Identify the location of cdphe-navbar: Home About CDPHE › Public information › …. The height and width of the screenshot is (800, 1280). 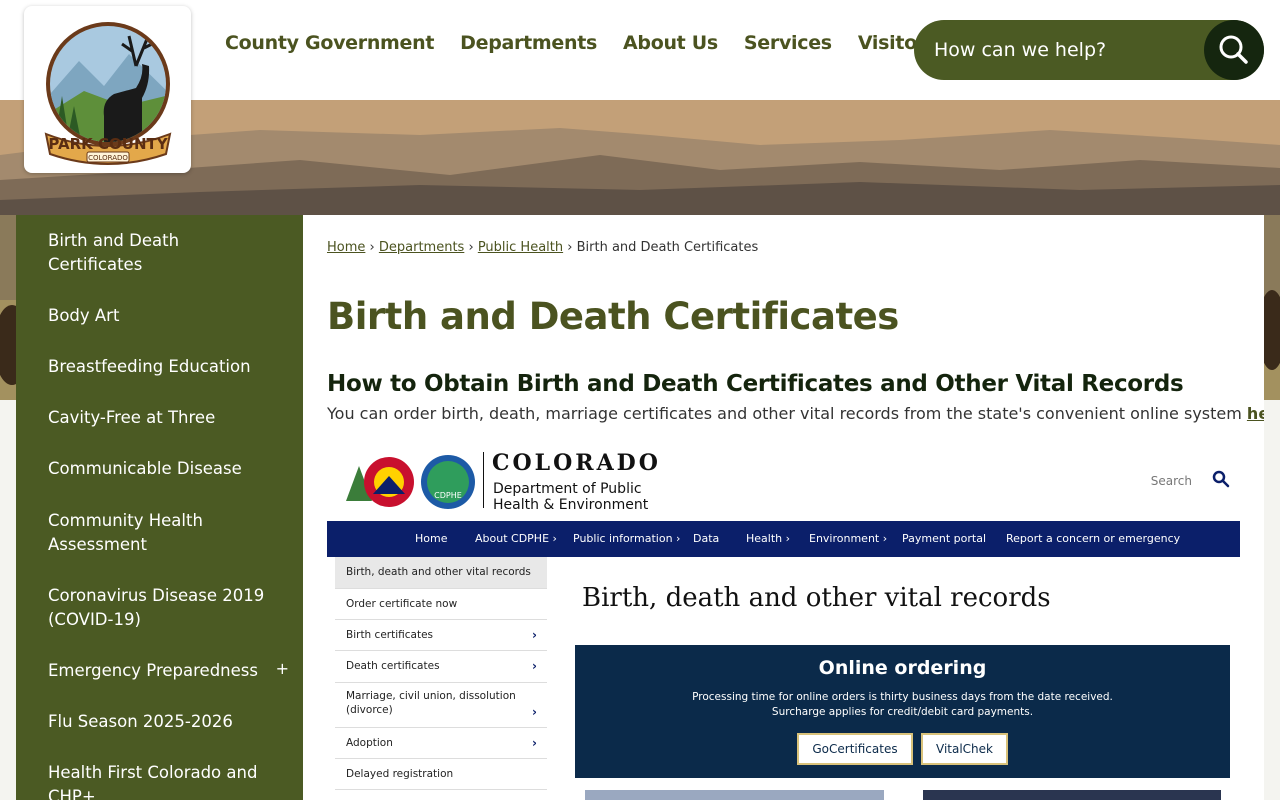
(783, 539).